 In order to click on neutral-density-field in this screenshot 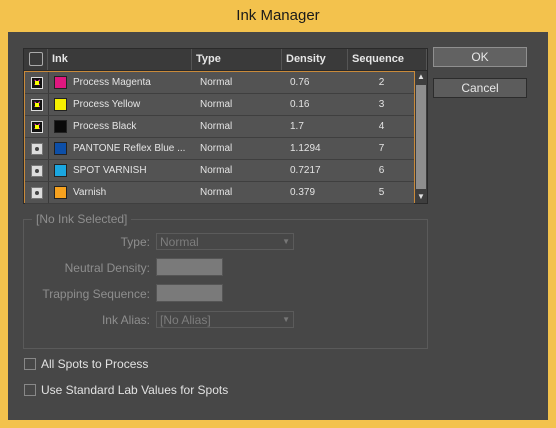, I will do `click(189, 267)`.